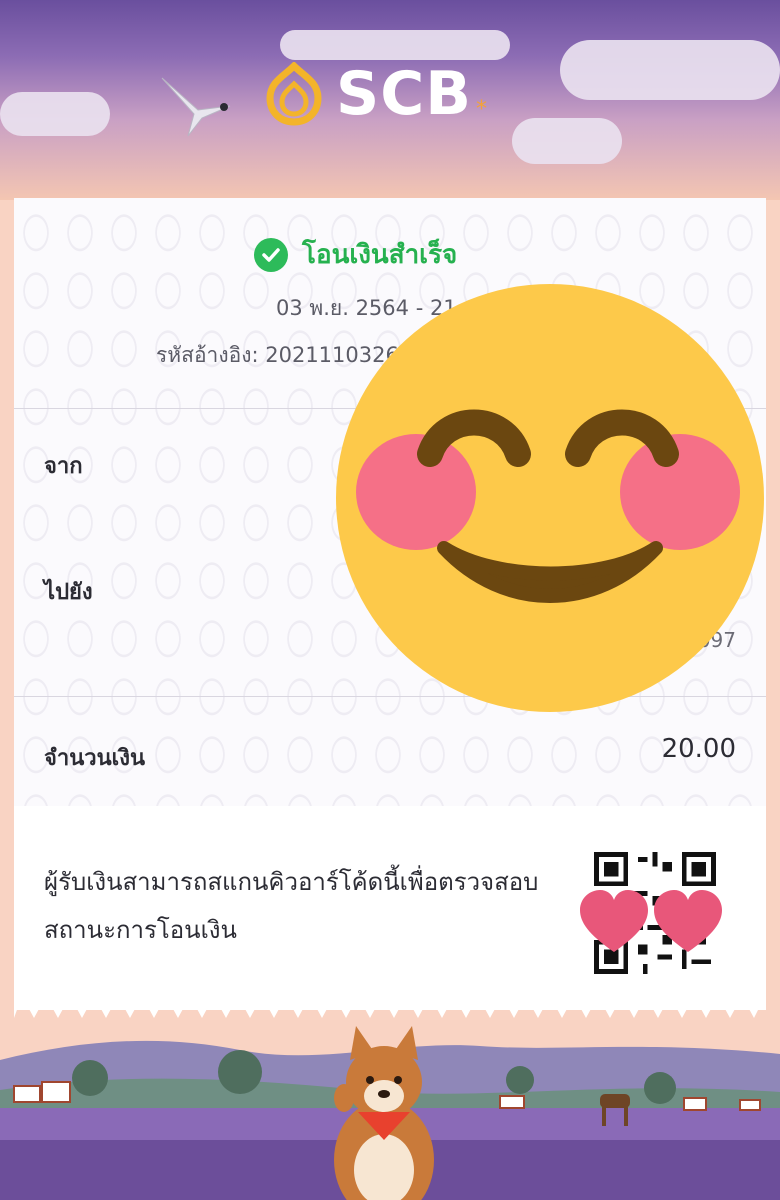 The width and height of the screenshot is (780, 1200). What do you see at coordinates (196, 107) in the screenshot?
I see `bird-icon` at bounding box center [196, 107].